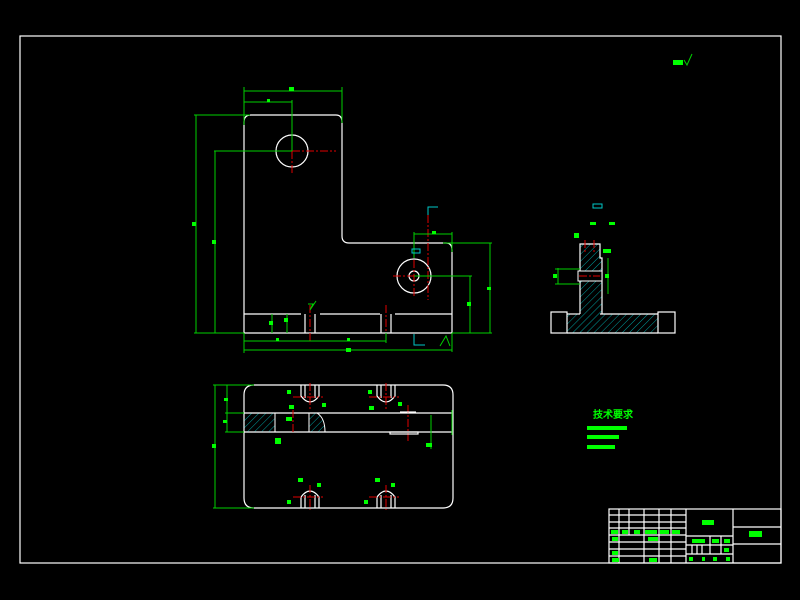 The height and width of the screenshot is (600, 800). I want to click on side-section-view, so click(613, 268).